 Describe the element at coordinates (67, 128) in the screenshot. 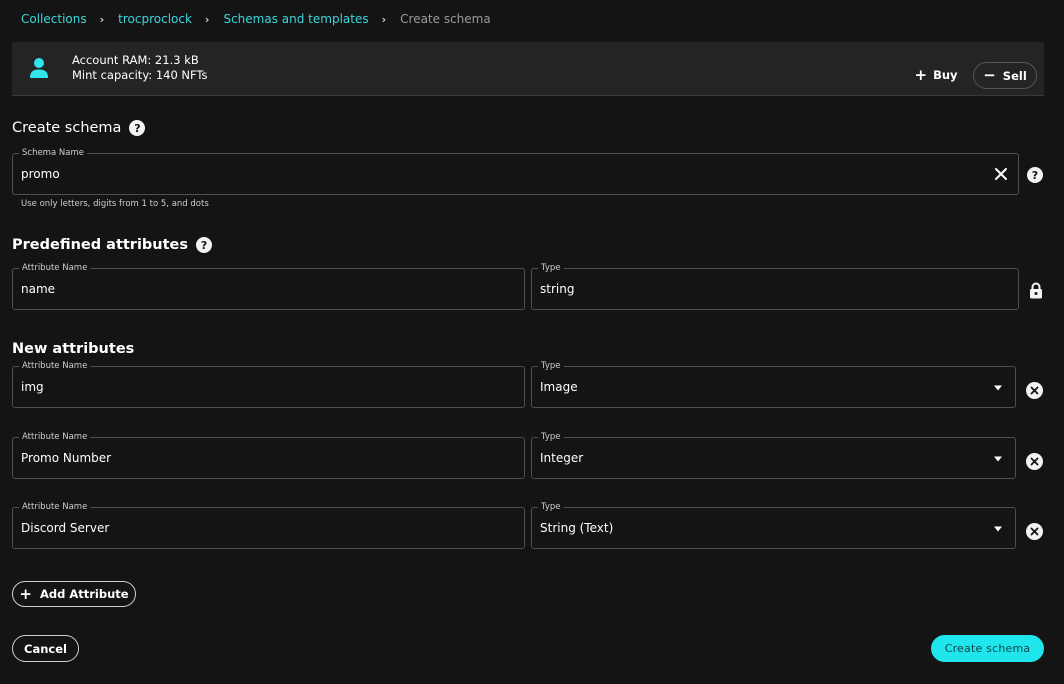

I see `create-schema-title: Create schema` at that location.